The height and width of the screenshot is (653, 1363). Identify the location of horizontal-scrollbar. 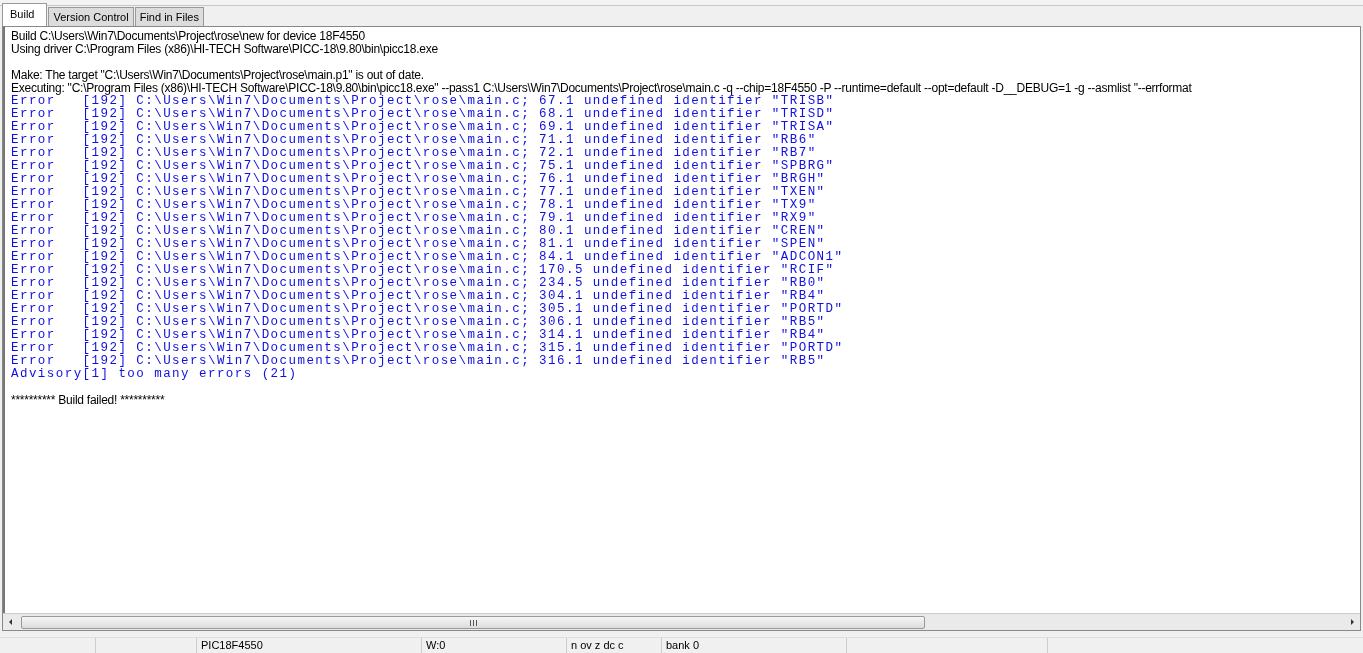
(681, 621).